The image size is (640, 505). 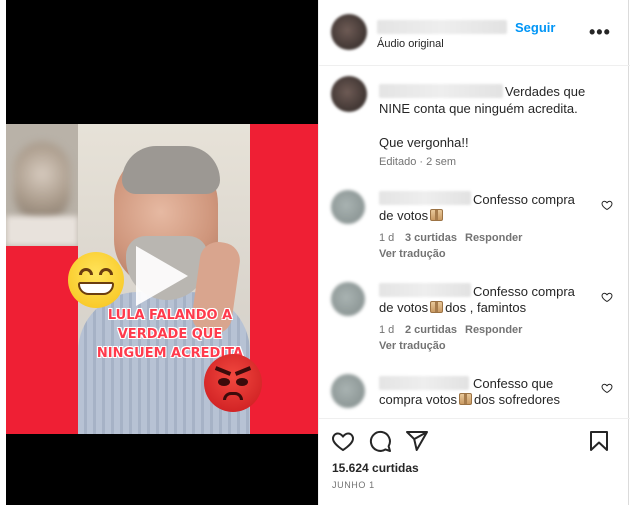 I want to click on likes-count: 15.624 curtidas, so click(x=375, y=468).